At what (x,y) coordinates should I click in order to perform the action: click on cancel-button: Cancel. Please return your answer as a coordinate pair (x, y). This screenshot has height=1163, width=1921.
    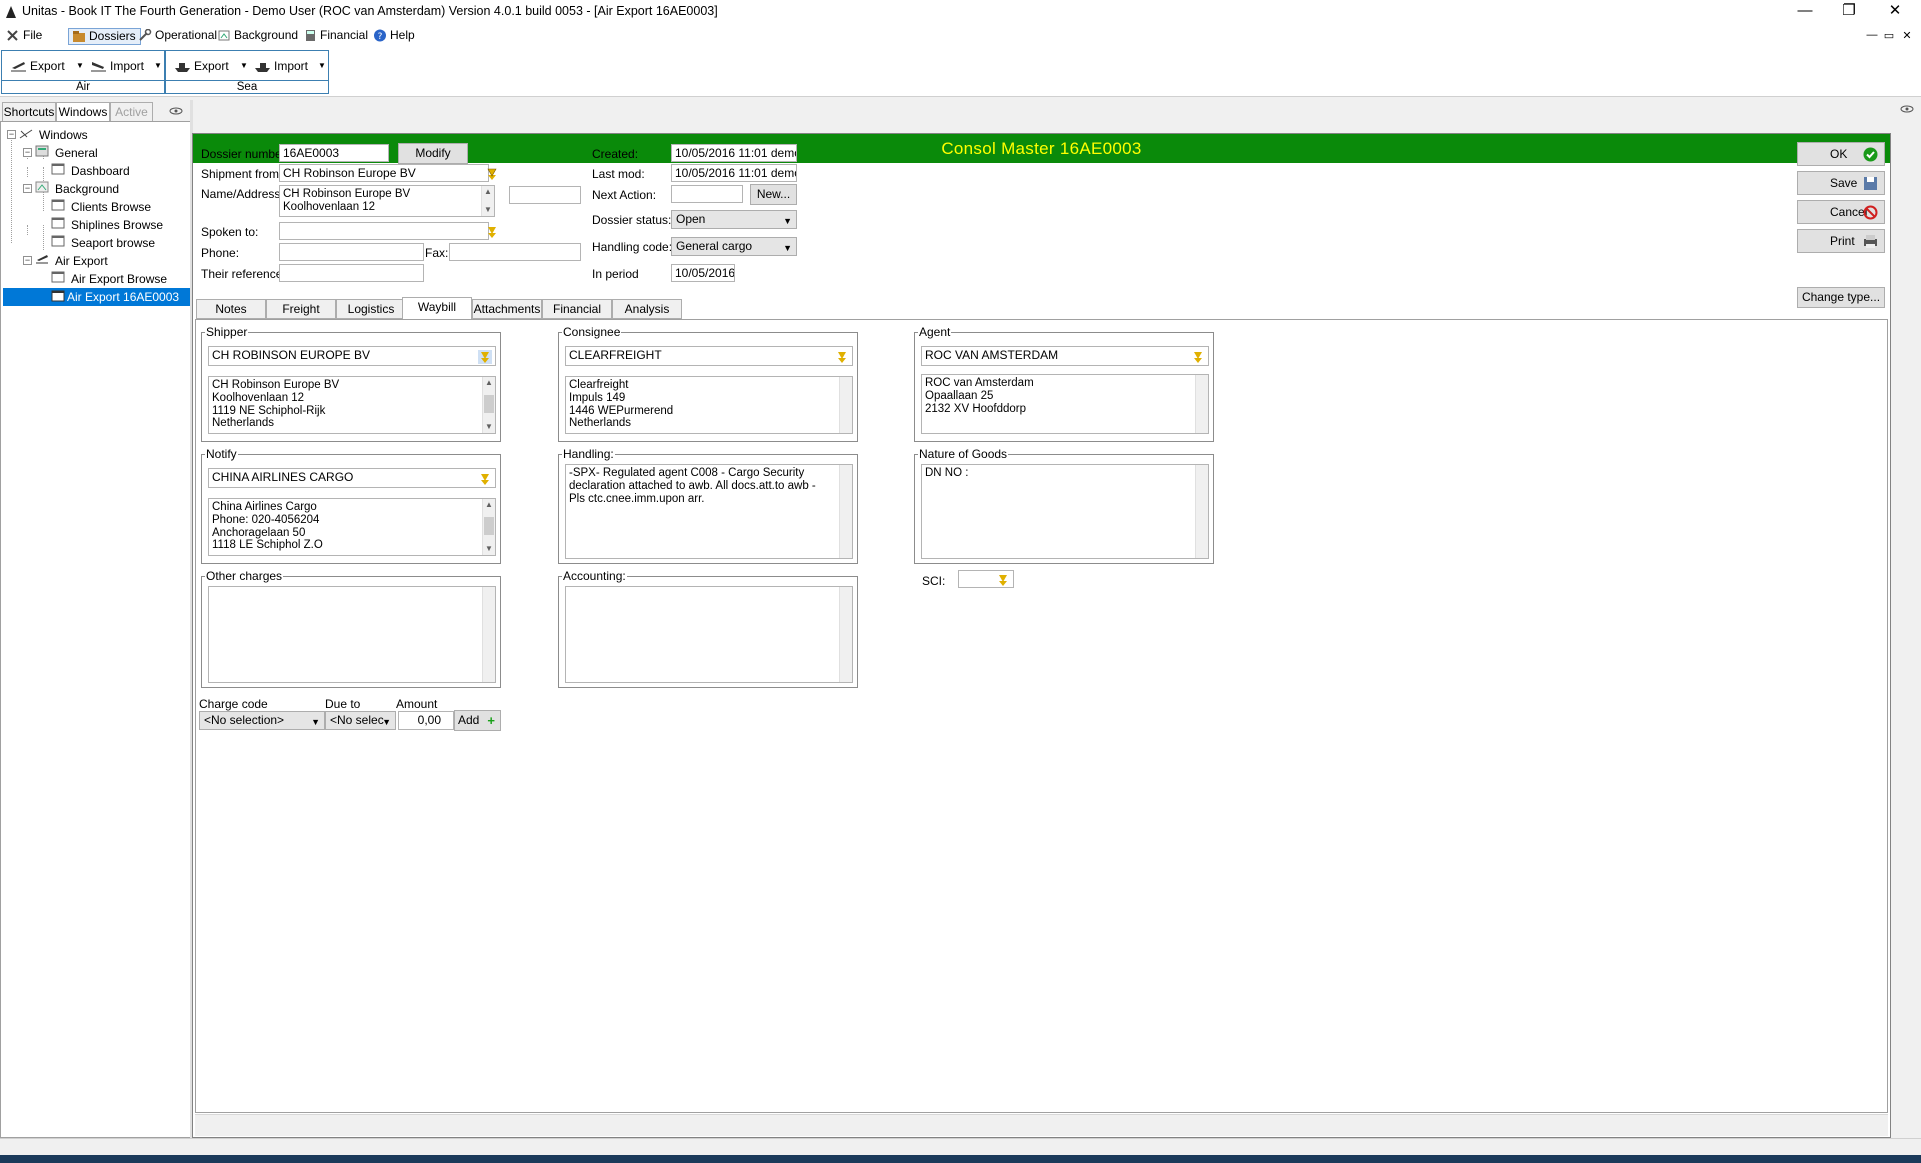
    Looking at the image, I should click on (1841, 212).